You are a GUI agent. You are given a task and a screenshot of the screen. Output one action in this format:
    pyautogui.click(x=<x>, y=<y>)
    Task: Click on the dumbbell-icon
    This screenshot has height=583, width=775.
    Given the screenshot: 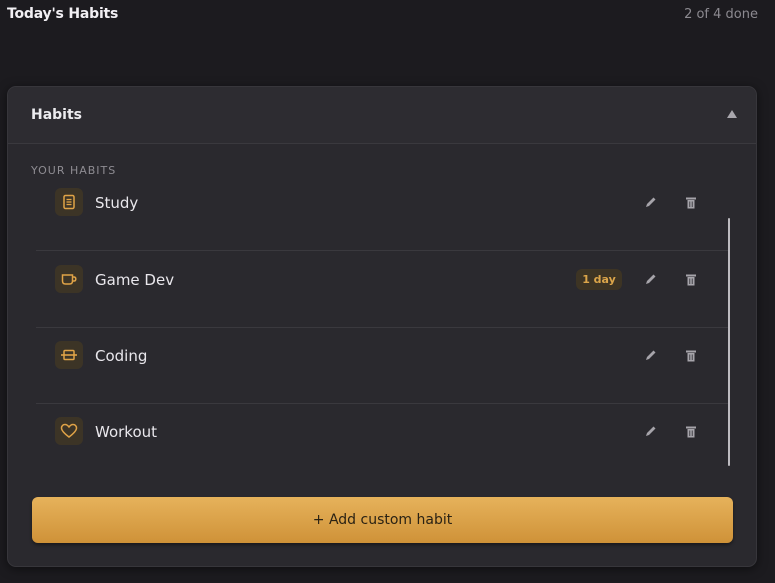 What is the action you would take?
    pyautogui.click(x=69, y=355)
    